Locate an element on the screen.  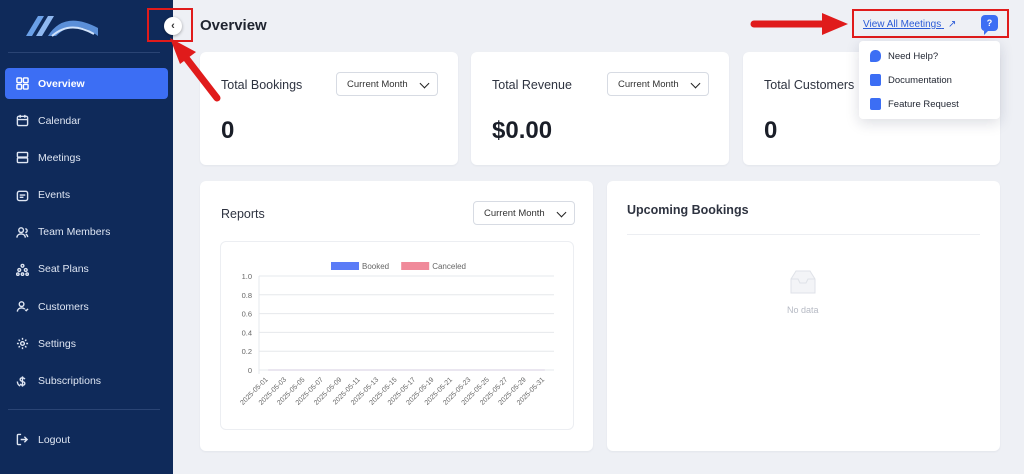
events-icon is located at coordinates (22, 195).